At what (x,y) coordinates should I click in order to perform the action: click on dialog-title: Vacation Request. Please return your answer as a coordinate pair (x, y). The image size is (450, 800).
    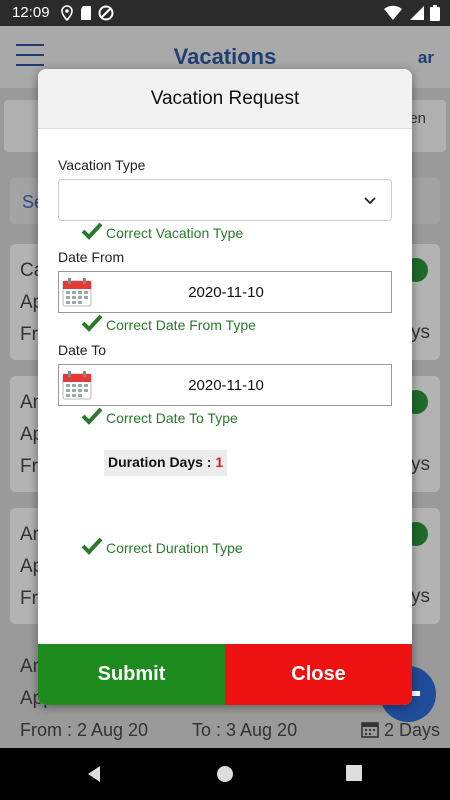
    Looking at the image, I should click on (225, 98).